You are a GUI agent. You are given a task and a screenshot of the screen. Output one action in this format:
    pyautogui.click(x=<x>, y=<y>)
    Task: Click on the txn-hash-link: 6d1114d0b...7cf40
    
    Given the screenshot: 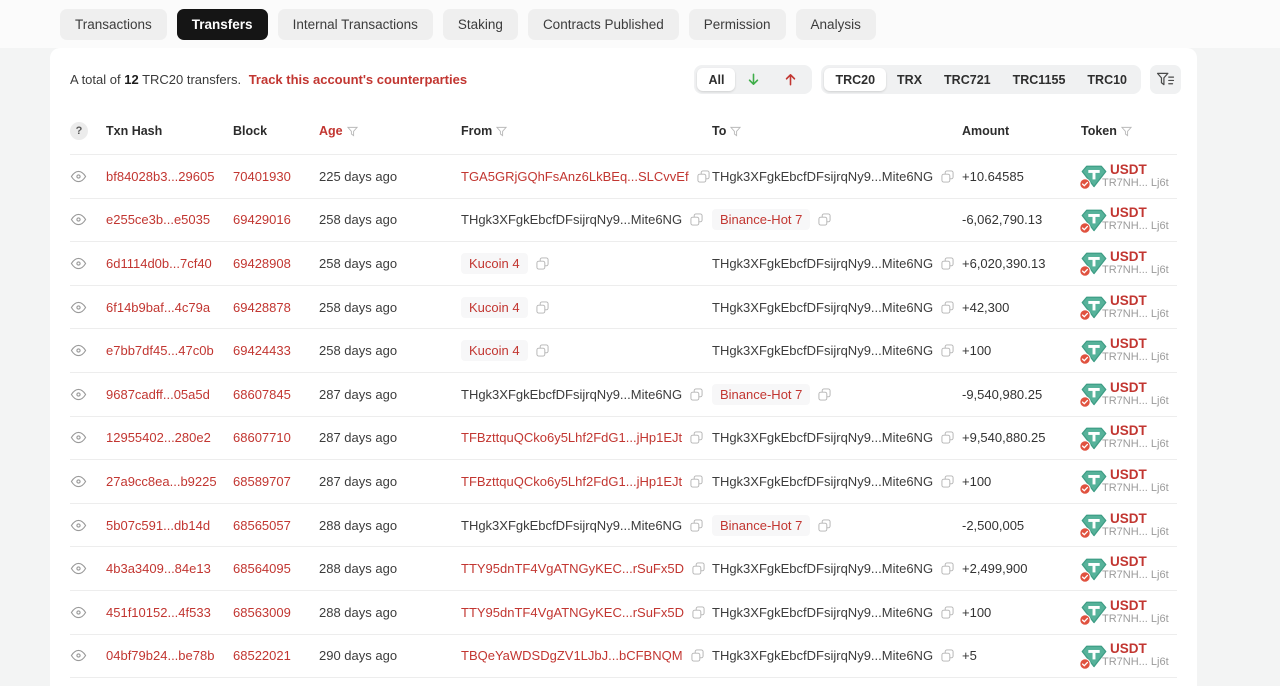 What is the action you would take?
    pyautogui.click(x=159, y=263)
    